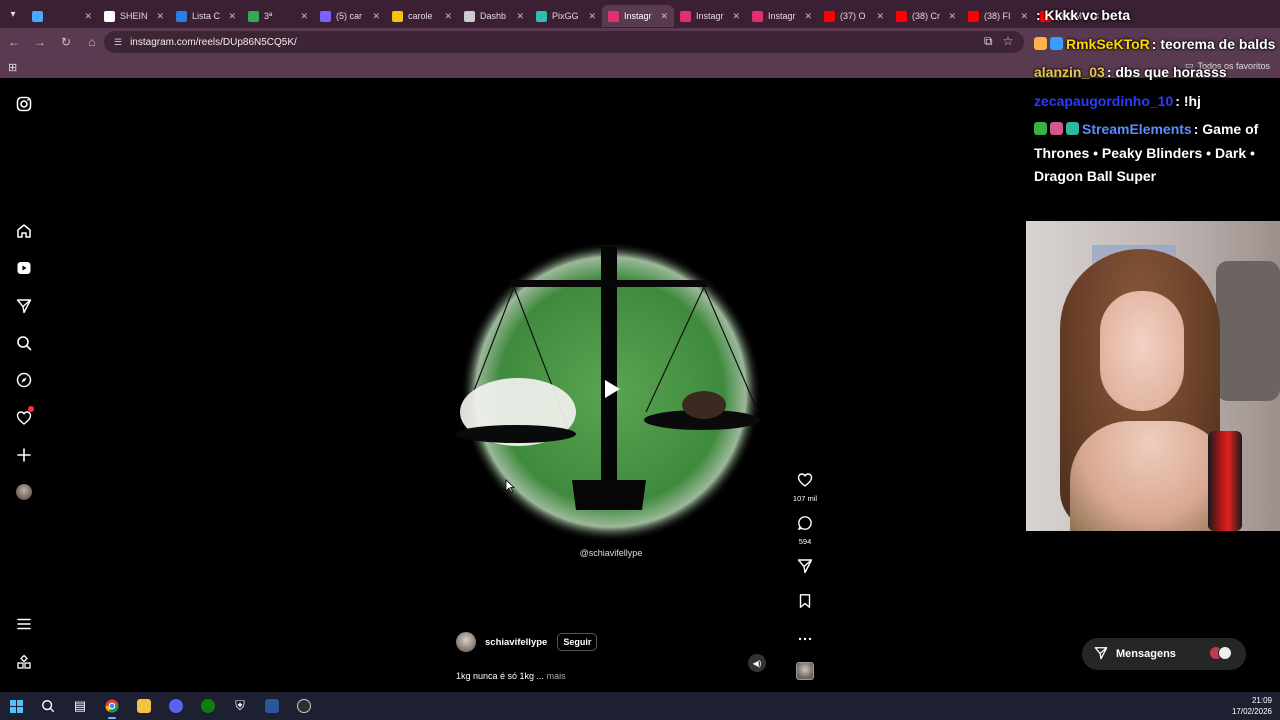 This screenshot has width=1280, height=720. I want to click on xbox-icon, so click(208, 706).